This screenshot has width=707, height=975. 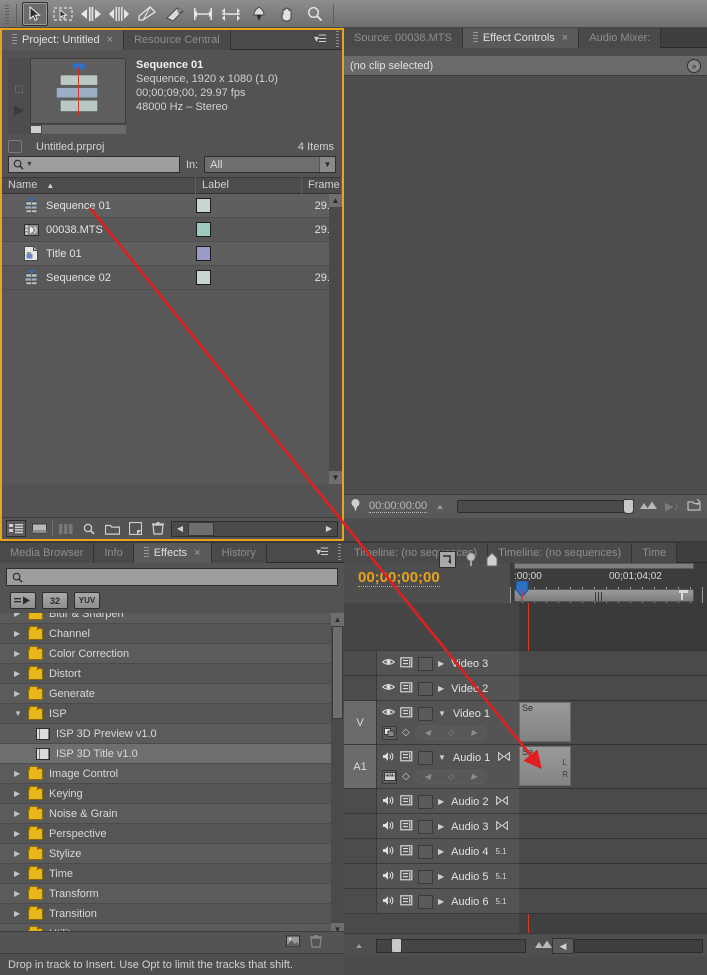 I want to click on chevron-double-right-icon: », so click(x=694, y=65).